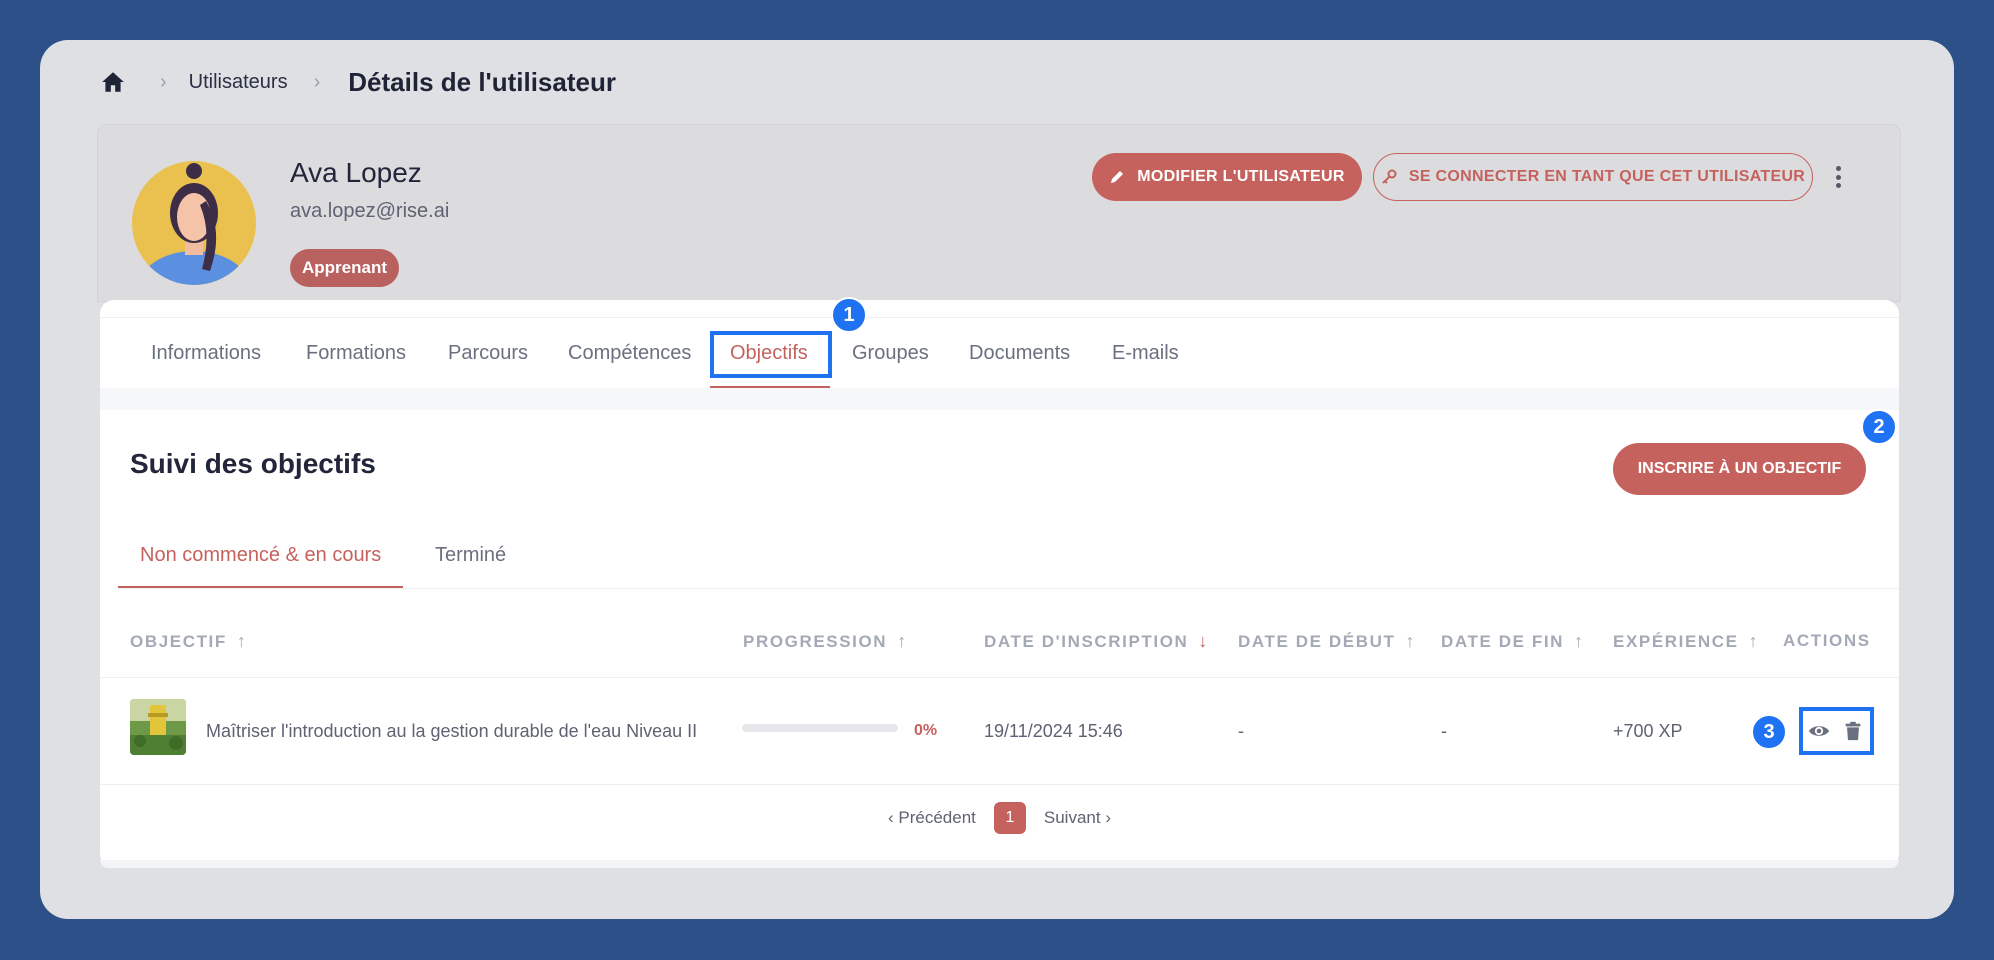  Describe the element at coordinates (113, 82) in the screenshot. I see `home-icon` at that location.